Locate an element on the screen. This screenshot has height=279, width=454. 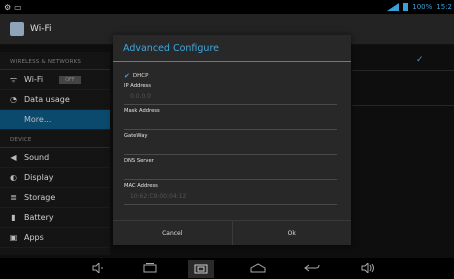
mask-address-field: Mask Address is located at coordinates (230, 118).